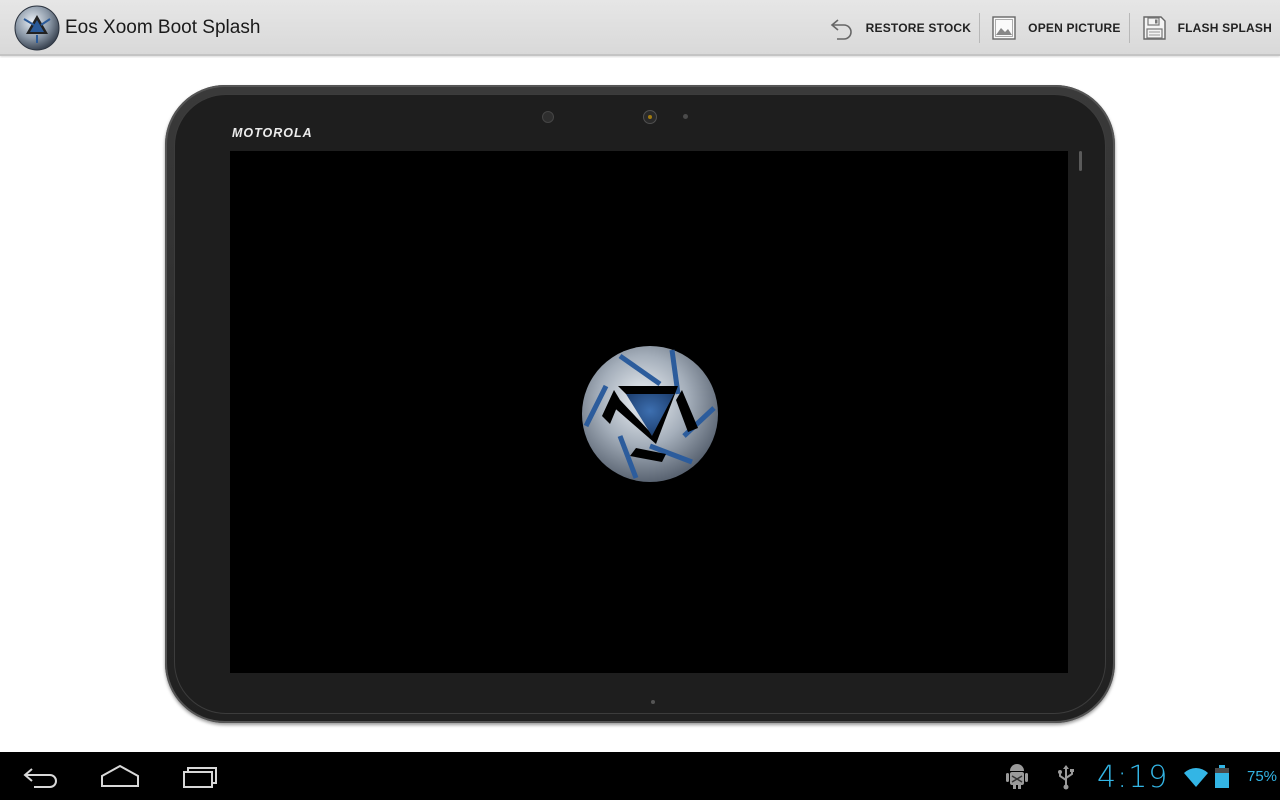 Image resolution: width=1280 pixels, height=800 pixels. I want to click on restore-stock-button: RESTORE STOCK, so click(899, 28).